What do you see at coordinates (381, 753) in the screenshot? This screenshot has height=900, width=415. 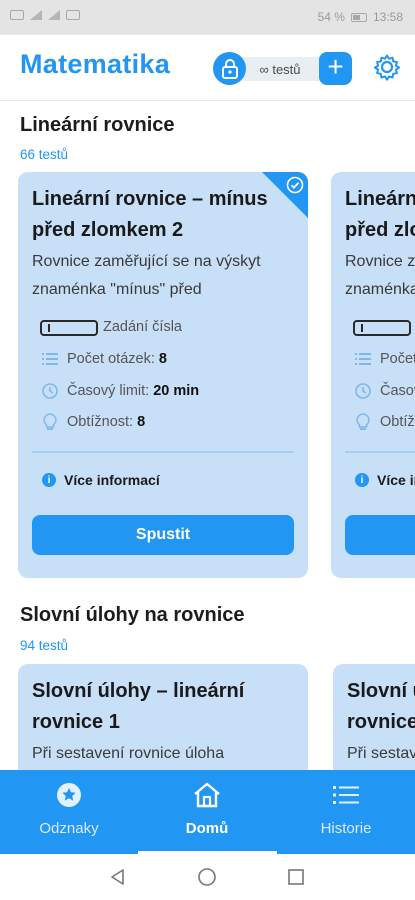 I see `test-card-next-description: Při sestavení rovnice úloha` at bounding box center [381, 753].